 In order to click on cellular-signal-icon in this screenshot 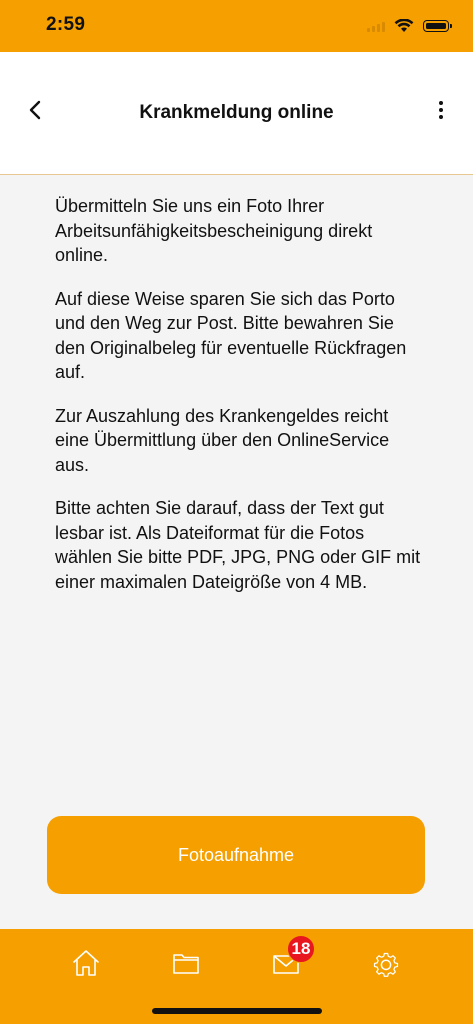, I will do `click(376, 26)`.